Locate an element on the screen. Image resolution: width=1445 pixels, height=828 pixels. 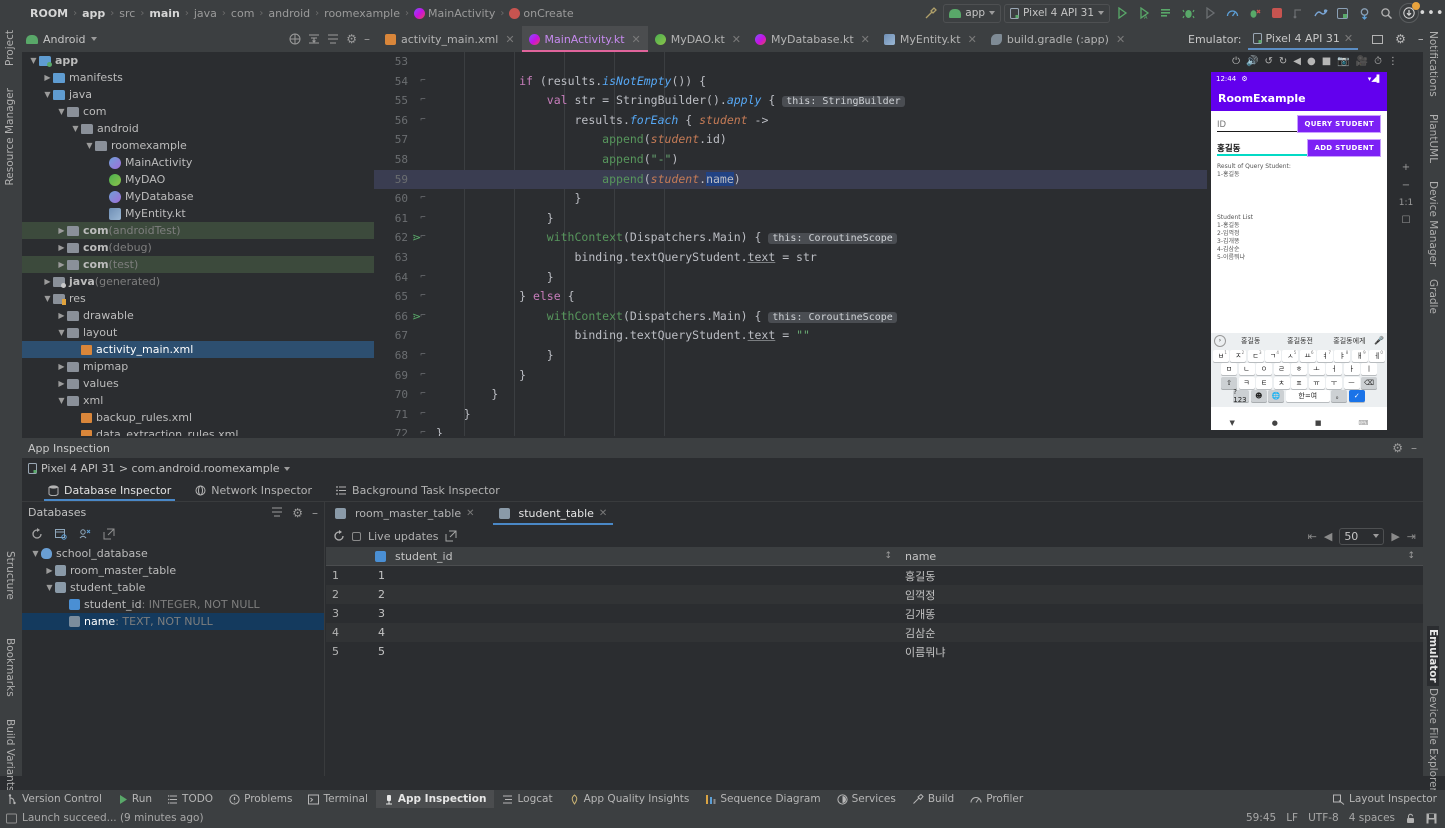
hide-panel-icon: – is located at coordinates (1414, 448).